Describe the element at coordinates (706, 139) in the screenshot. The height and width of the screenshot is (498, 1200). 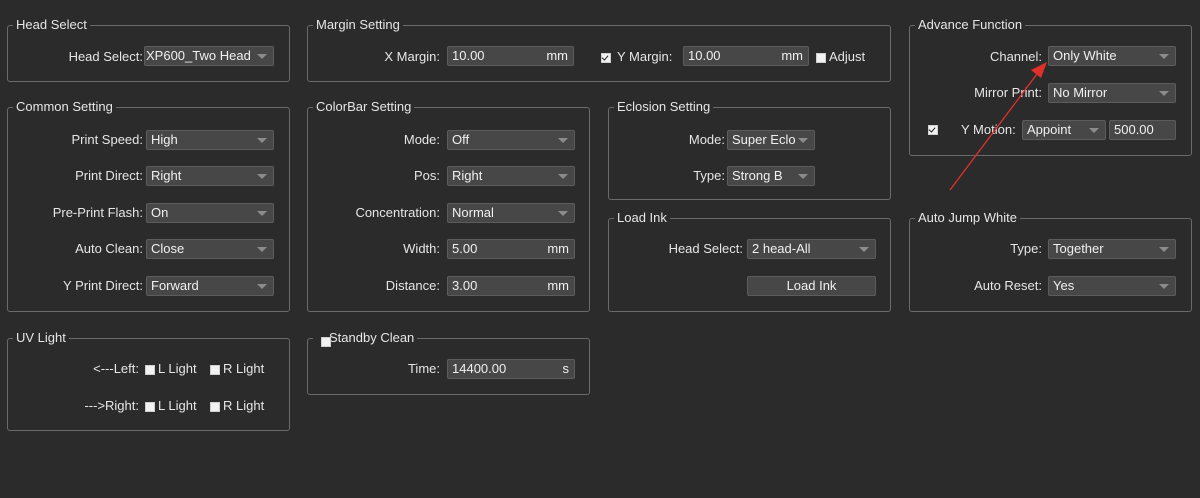
I see `eclosion-mode-label: Mode:` at that location.